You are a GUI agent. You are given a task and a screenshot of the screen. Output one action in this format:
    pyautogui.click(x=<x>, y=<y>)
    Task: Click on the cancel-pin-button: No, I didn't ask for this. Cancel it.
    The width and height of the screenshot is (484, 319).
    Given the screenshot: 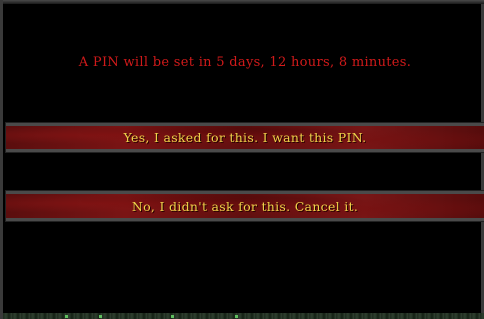 What is the action you would take?
    pyautogui.click(x=244, y=206)
    